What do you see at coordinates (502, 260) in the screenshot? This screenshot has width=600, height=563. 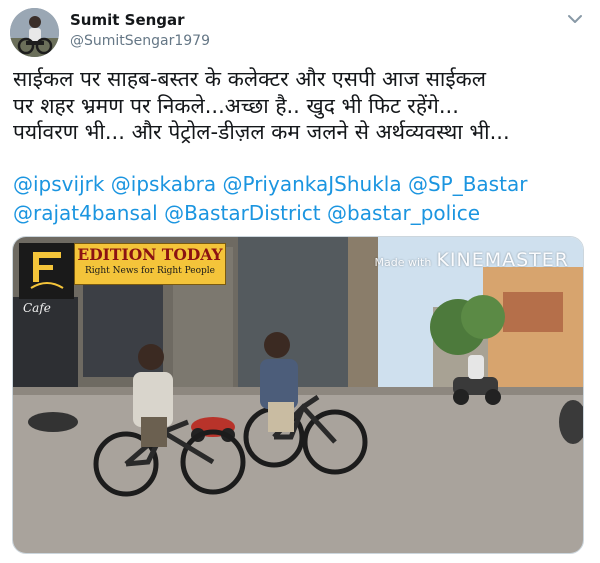 I see `watermark-brand: KINEMASTER` at bounding box center [502, 260].